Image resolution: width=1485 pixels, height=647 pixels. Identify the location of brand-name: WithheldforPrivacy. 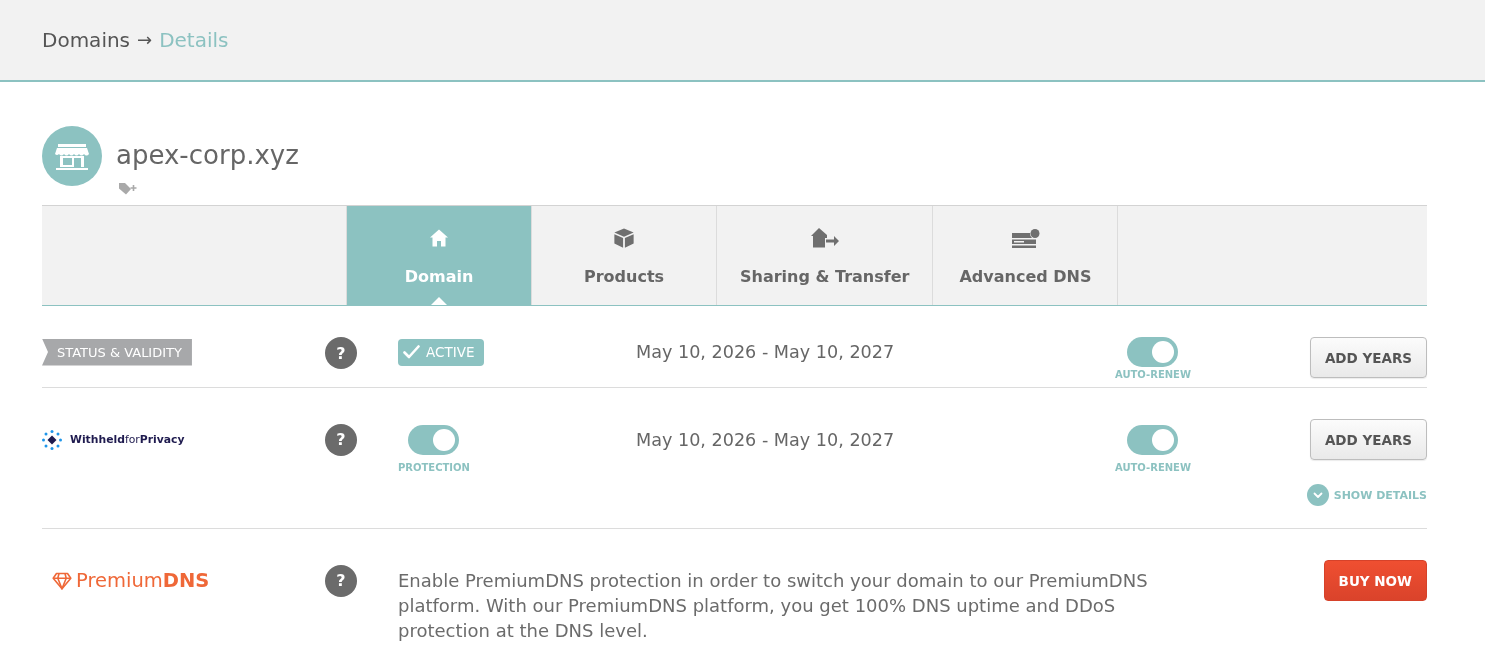
(127, 439).